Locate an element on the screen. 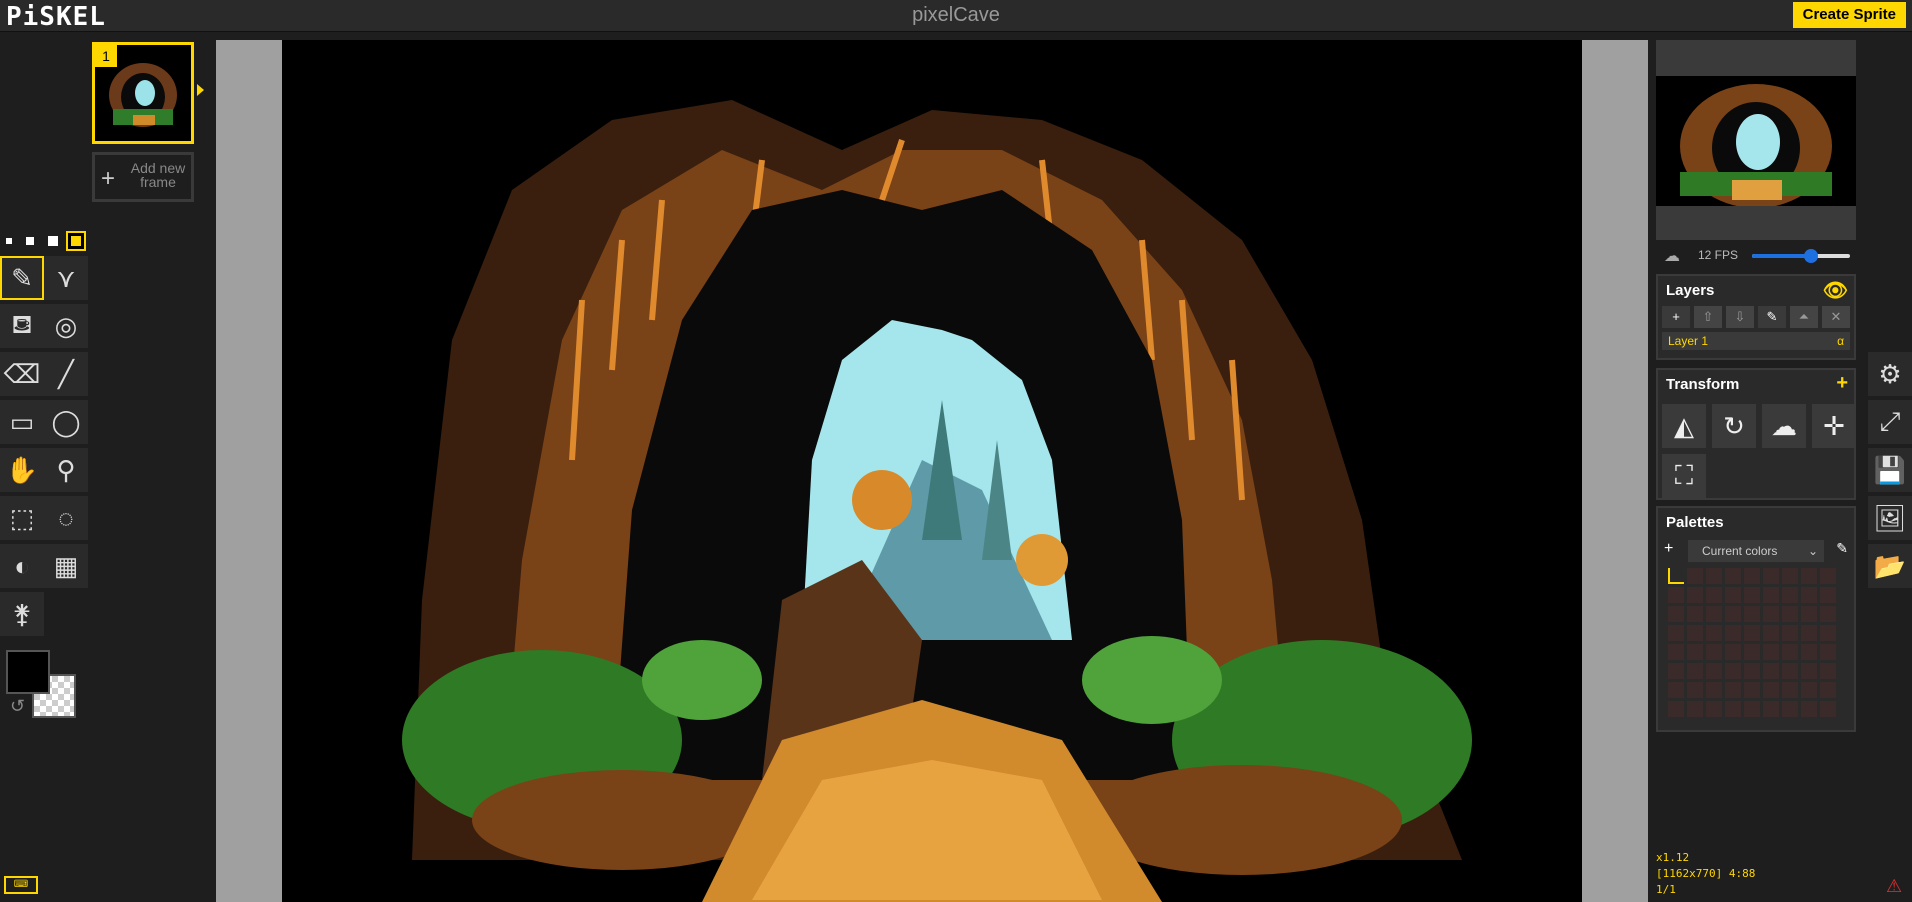 The image size is (1912, 902). eraser-tool: ⌫ is located at coordinates (22, 374).